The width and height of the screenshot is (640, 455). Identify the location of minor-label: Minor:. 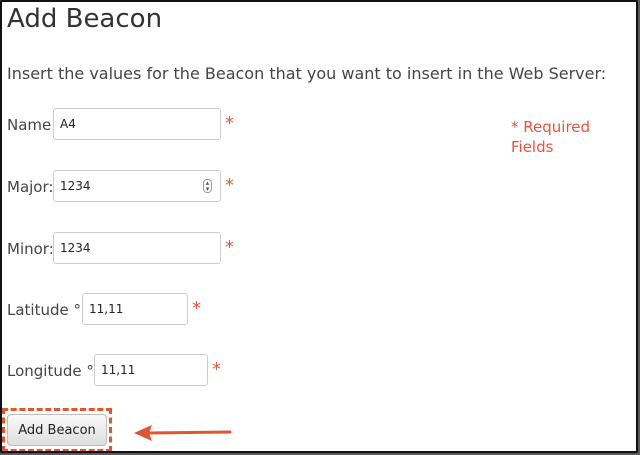
(30, 249).